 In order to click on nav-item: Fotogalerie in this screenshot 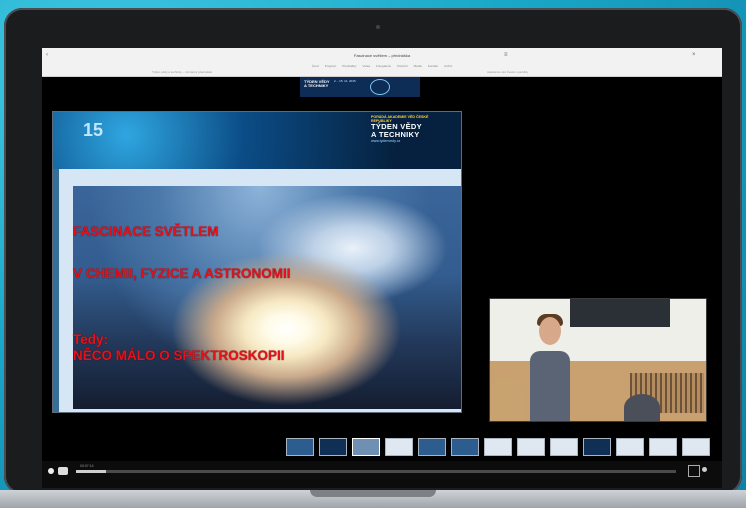, I will do `click(383, 66)`.